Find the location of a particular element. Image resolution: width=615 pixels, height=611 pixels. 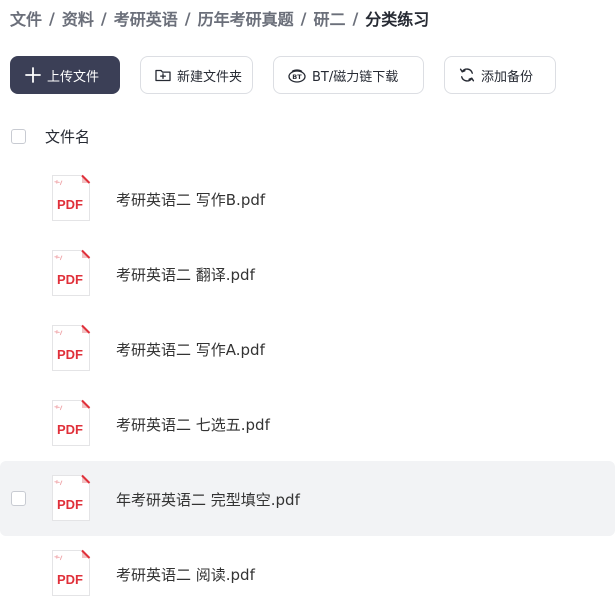

list-header: 文件名 is located at coordinates (307, 137).